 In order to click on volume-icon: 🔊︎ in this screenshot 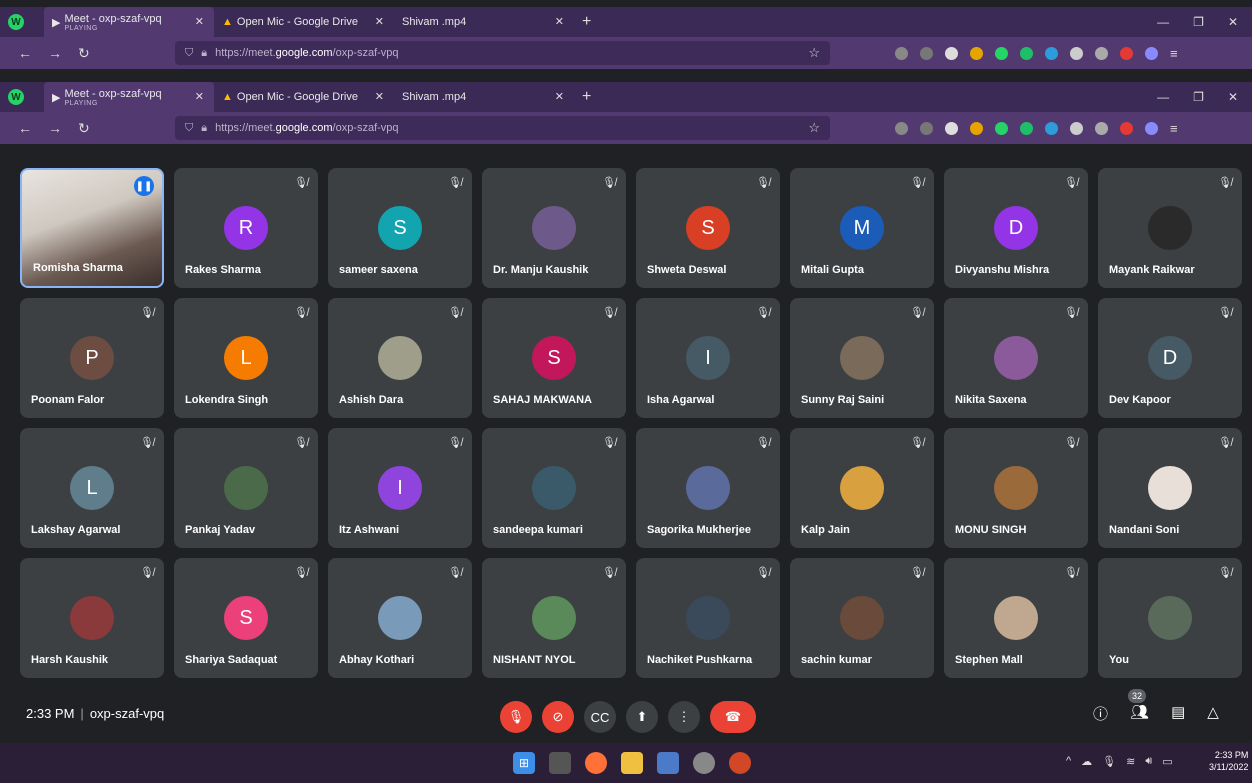, I will do `click(1148, 761)`.